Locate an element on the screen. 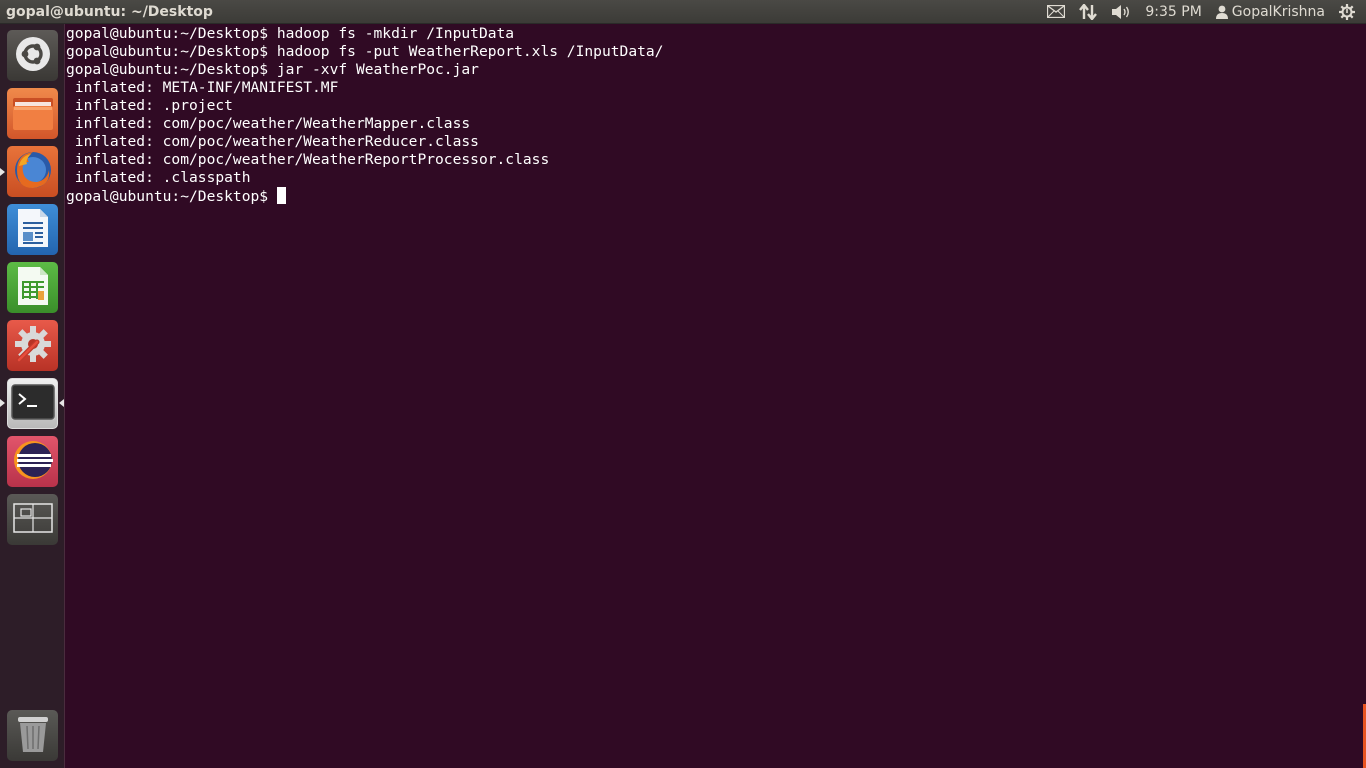  terminal-icon is located at coordinates (32, 403).